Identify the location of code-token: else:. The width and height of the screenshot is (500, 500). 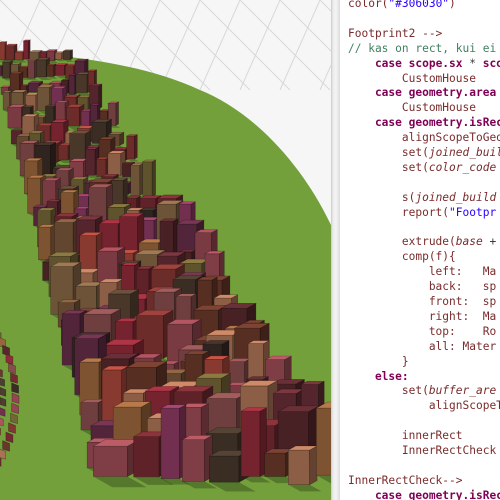
(378, 376).